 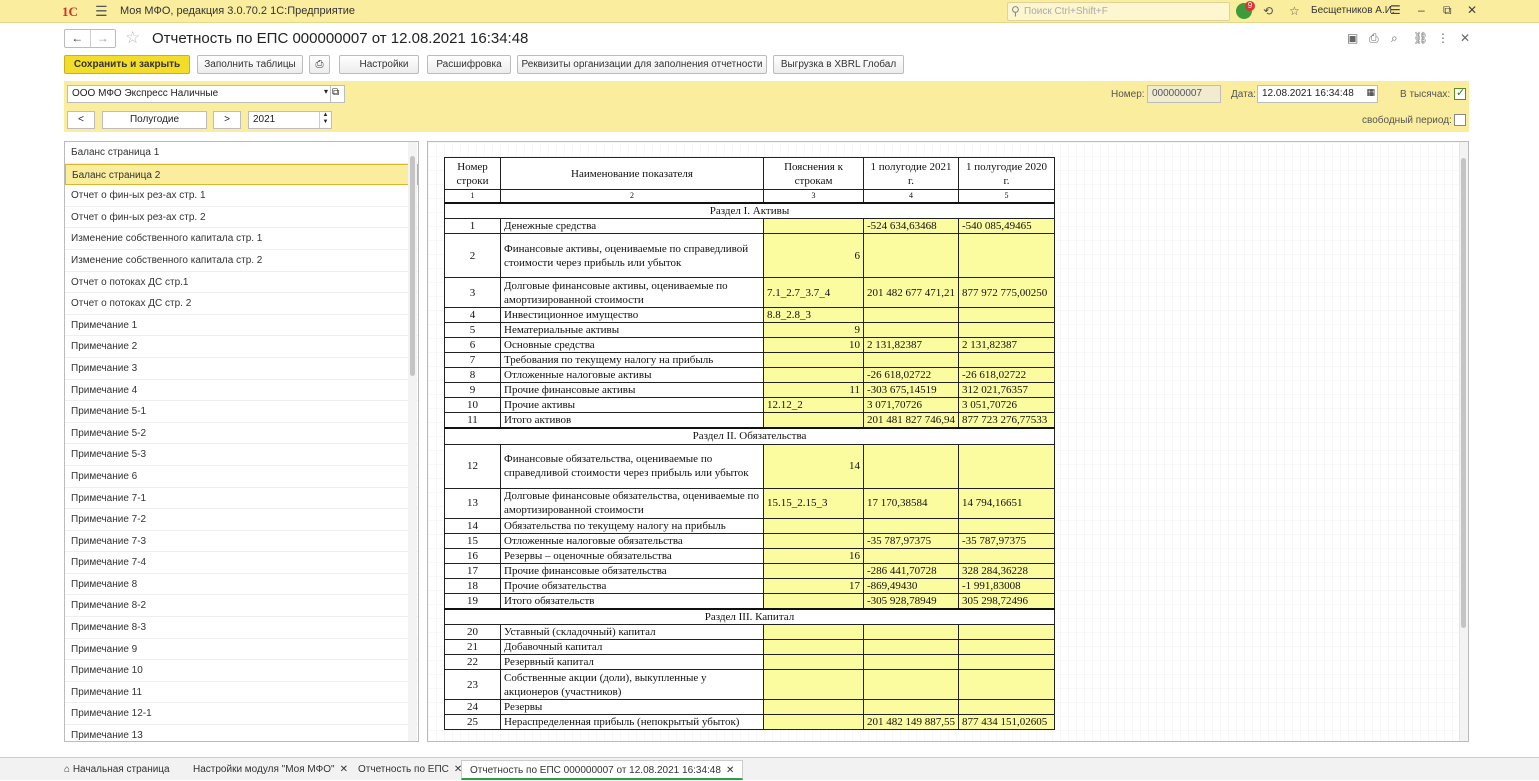 I want to click on settings-button: Настройки, so click(x=379, y=64).